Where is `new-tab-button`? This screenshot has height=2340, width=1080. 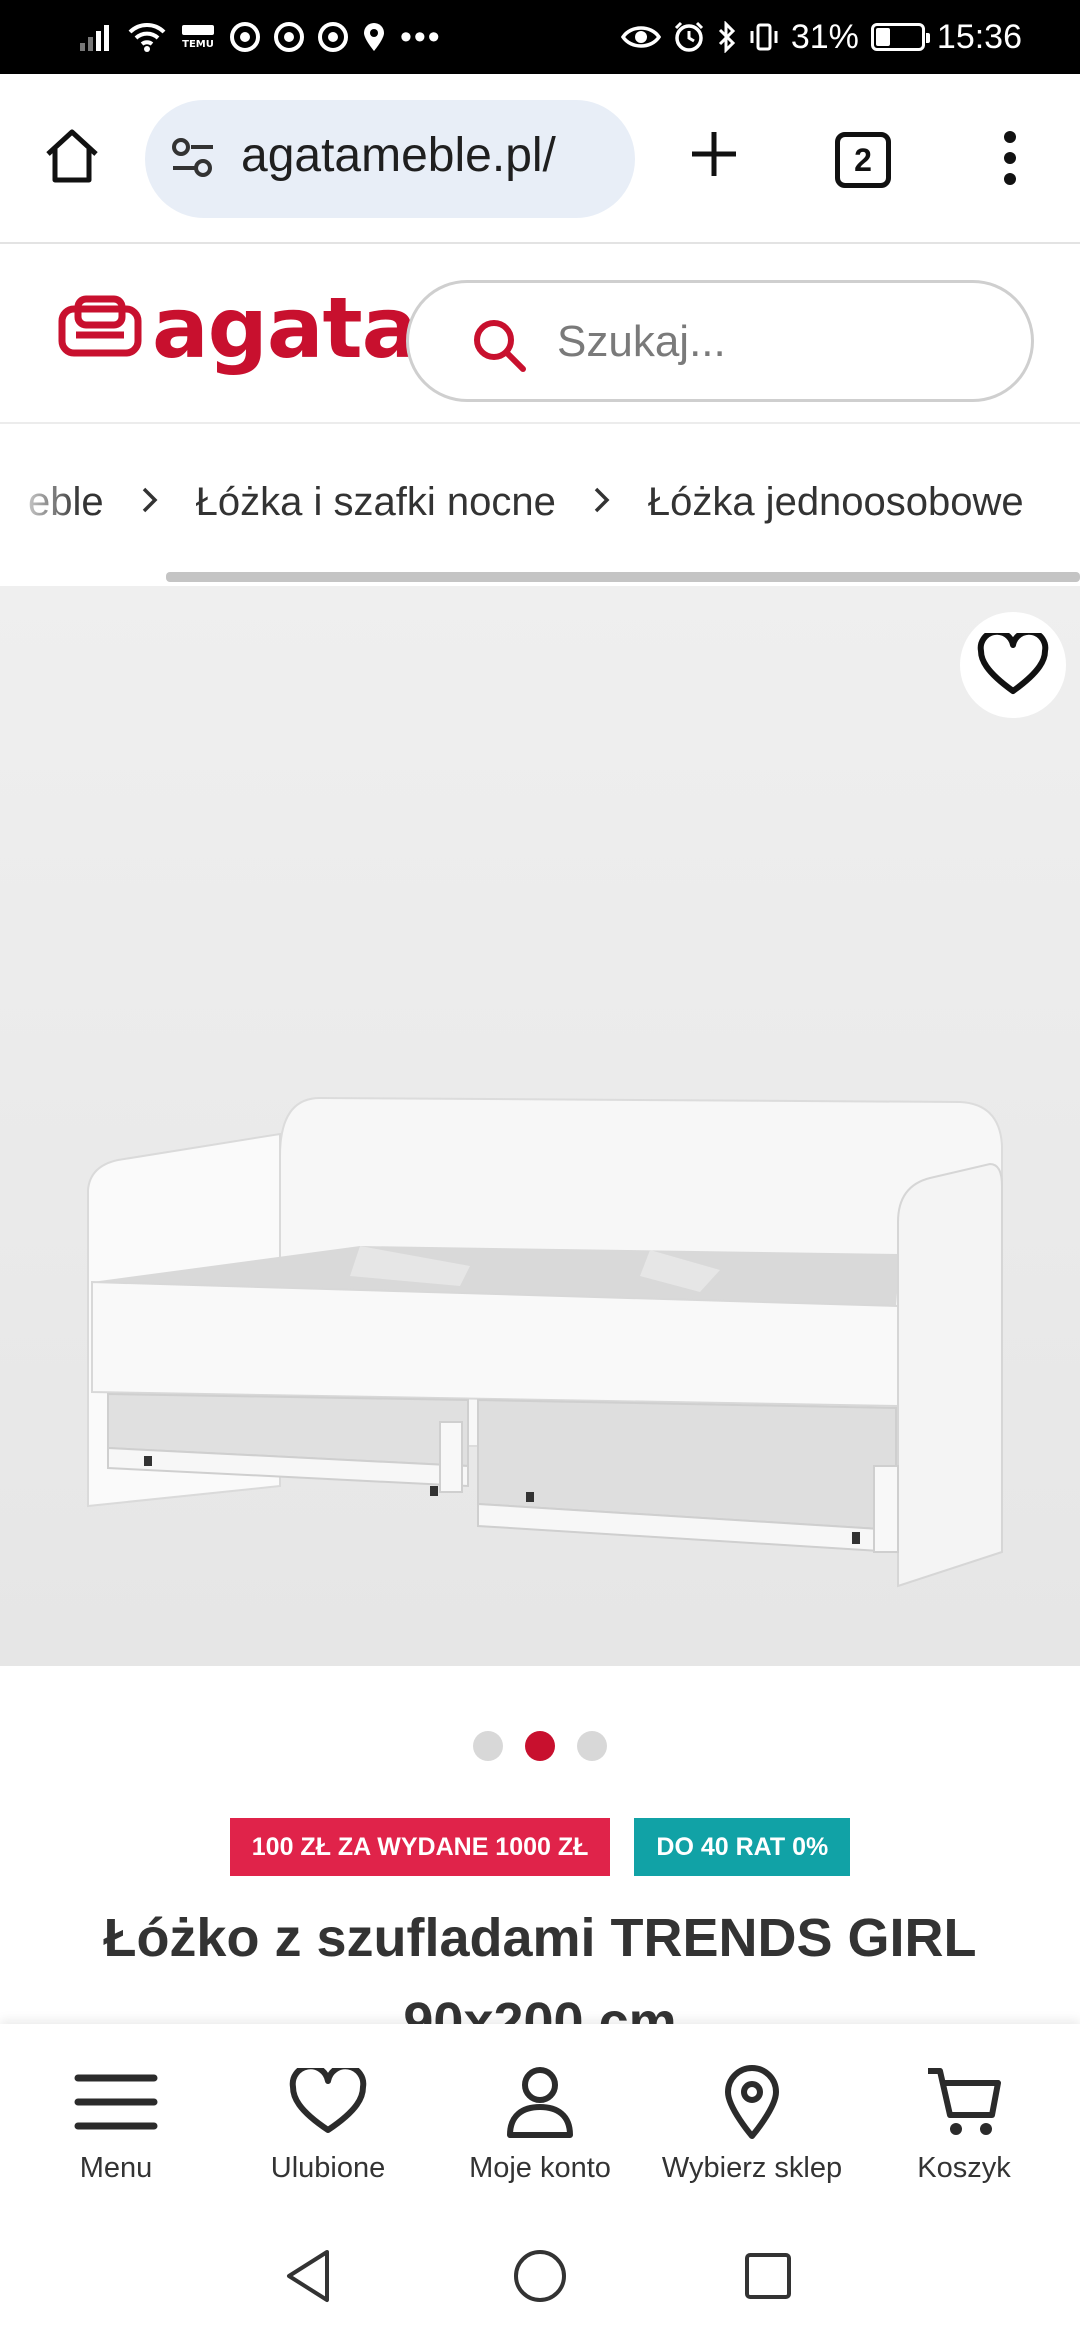
new-tab-button is located at coordinates (714, 154).